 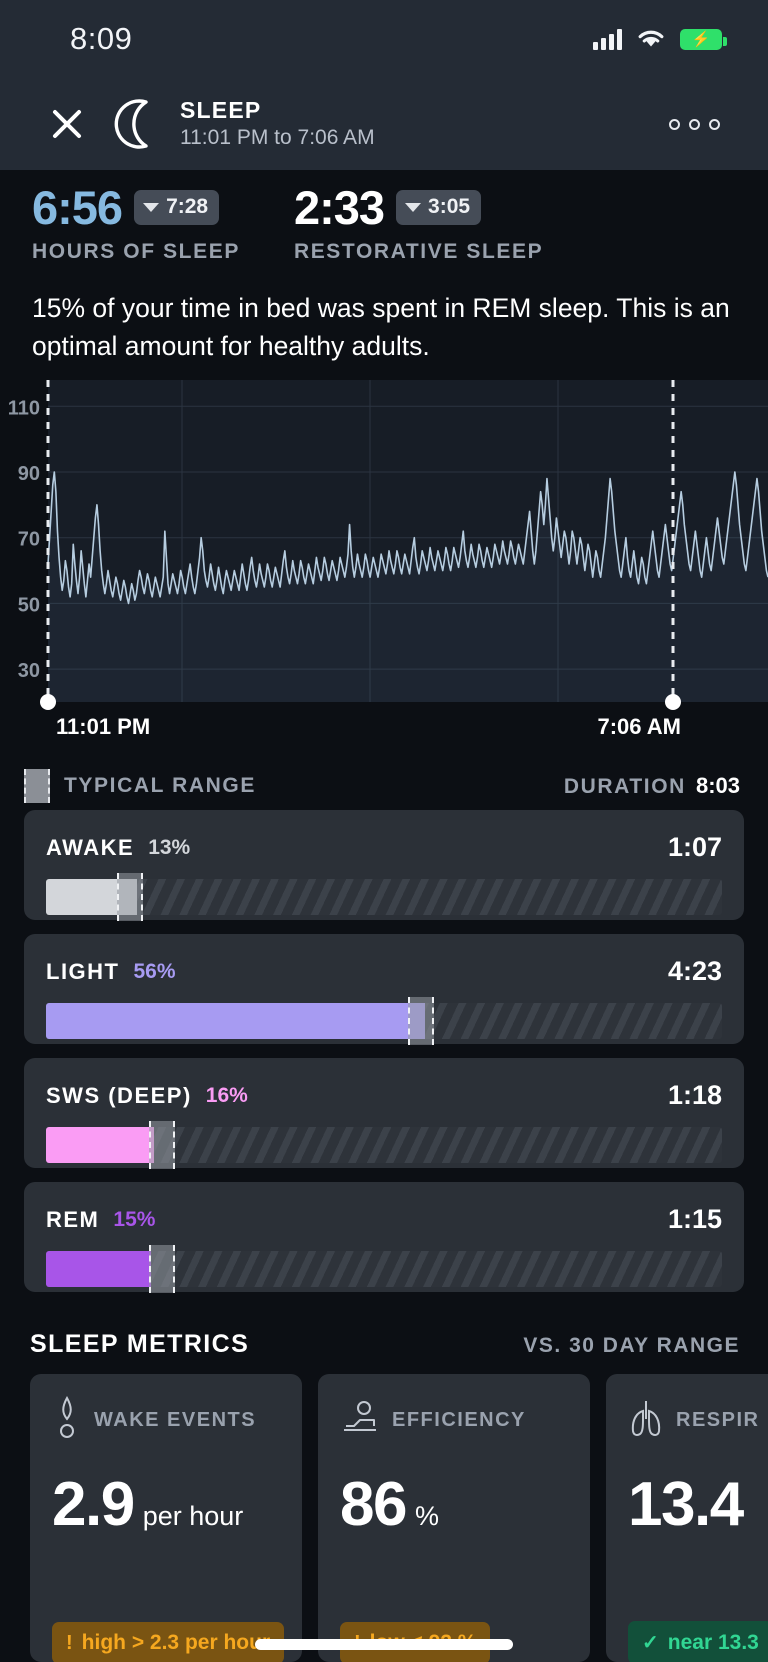 What do you see at coordinates (169, 847) in the screenshot?
I see `stage-percent: 13%` at bounding box center [169, 847].